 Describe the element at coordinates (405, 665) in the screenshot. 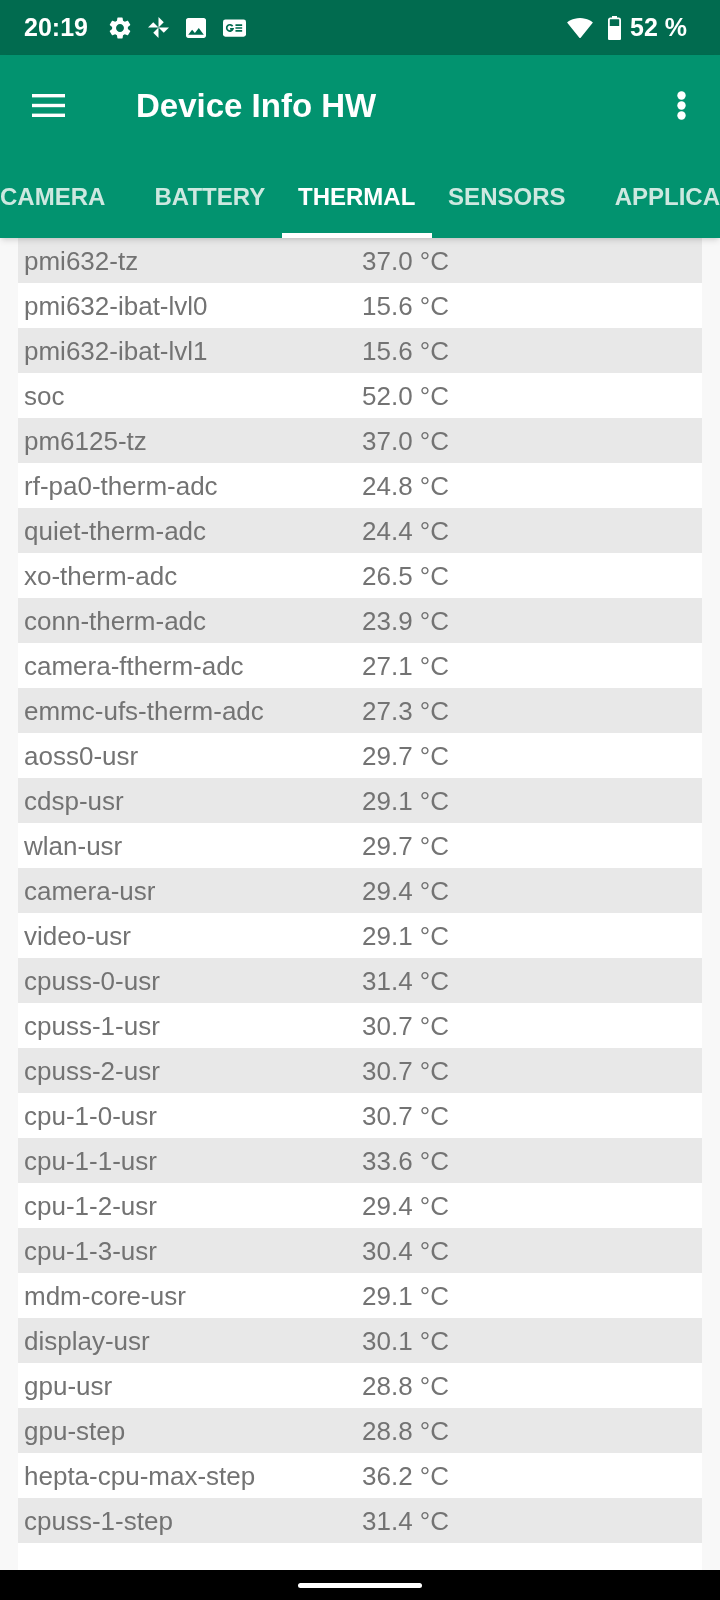

I see `temperature-value: 27.1 °C` at that location.